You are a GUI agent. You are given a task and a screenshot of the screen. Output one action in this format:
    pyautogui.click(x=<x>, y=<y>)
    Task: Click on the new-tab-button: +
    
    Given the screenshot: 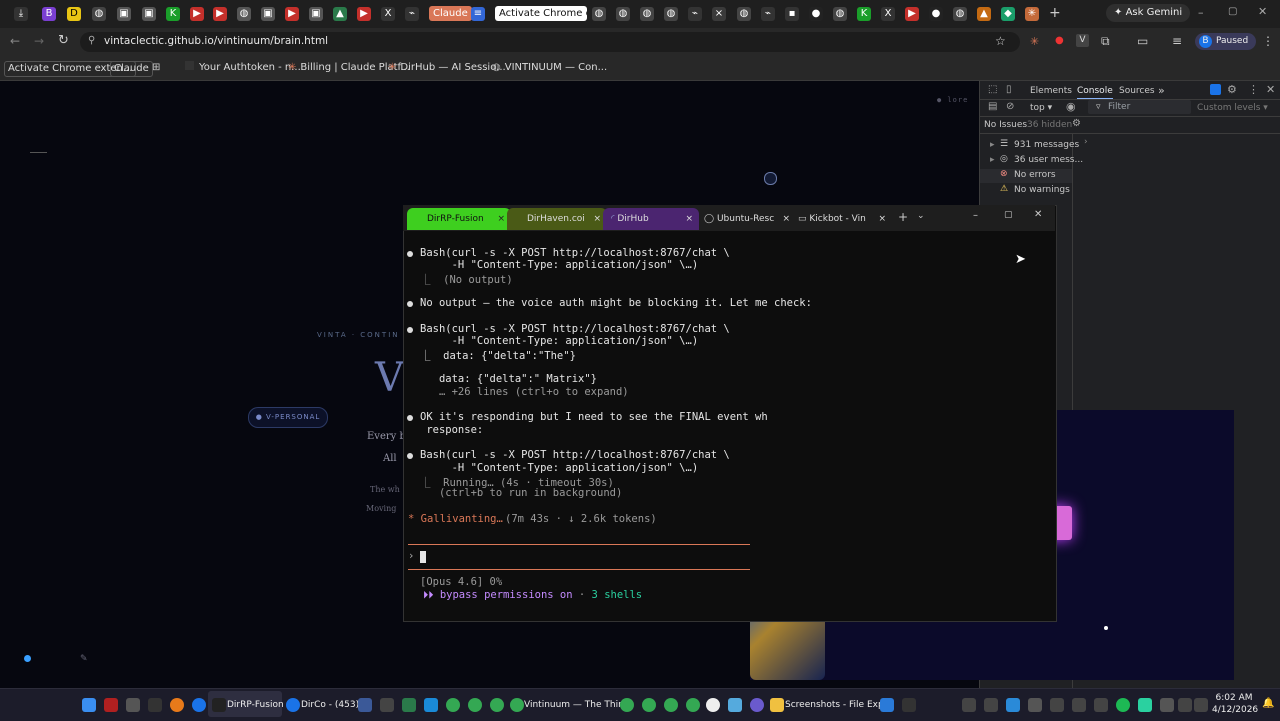 What is the action you would take?
    pyautogui.click(x=1055, y=13)
    